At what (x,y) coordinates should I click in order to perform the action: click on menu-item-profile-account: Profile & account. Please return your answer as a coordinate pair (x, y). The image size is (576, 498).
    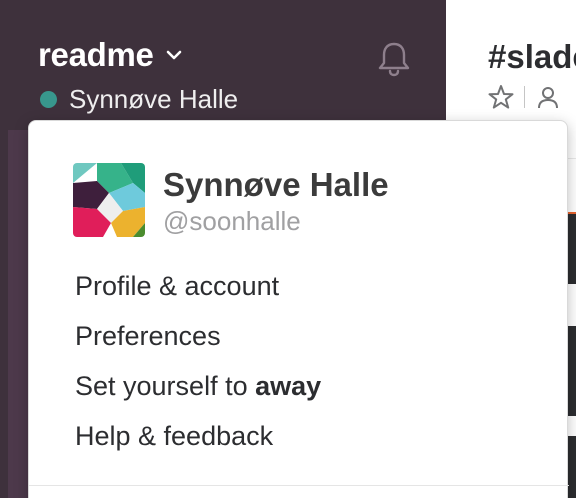
    Looking at the image, I should click on (198, 286).